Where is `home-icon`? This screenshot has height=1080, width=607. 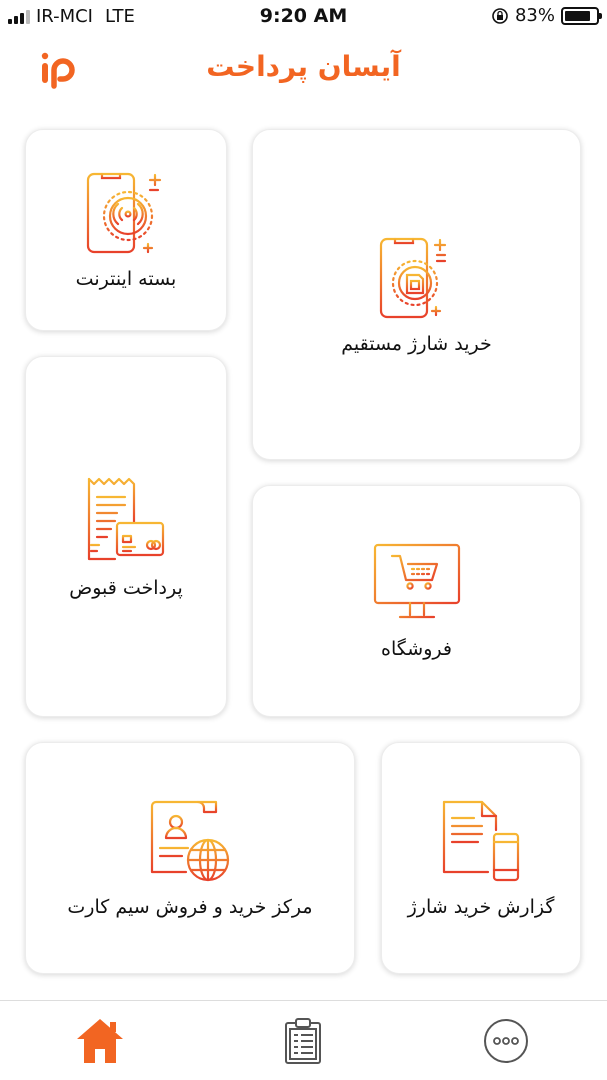 home-icon is located at coordinates (100, 1041).